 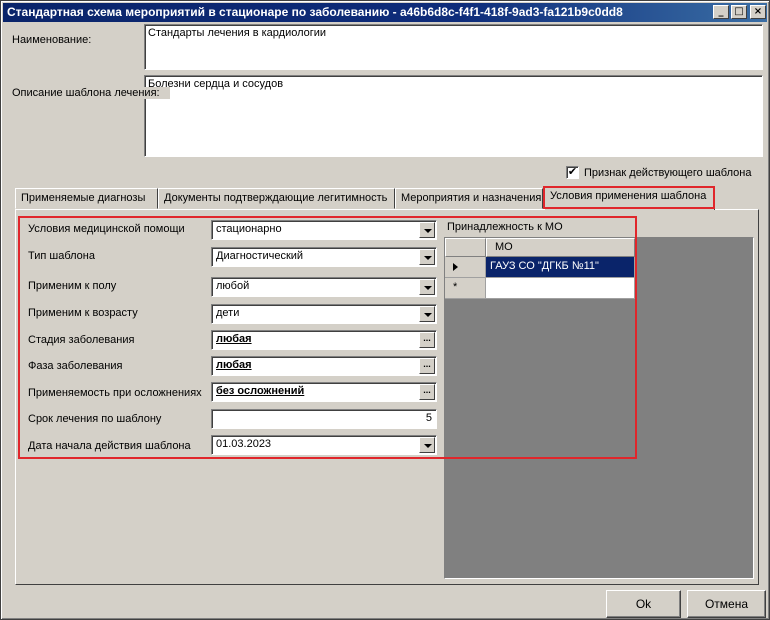 What do you see at coordinates (465, 247) in the screenshot?
I see `grid-corner-cell` at bounding box center [465, 247].